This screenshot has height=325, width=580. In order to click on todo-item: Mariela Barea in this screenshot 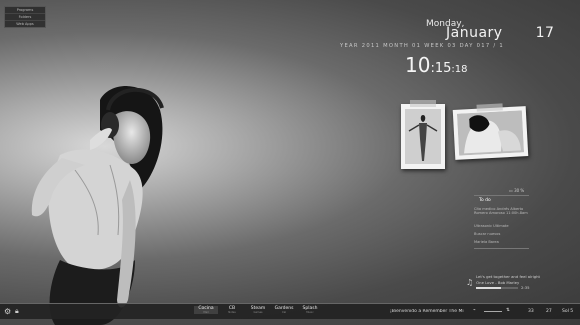, I will do `click(504, 242)`.